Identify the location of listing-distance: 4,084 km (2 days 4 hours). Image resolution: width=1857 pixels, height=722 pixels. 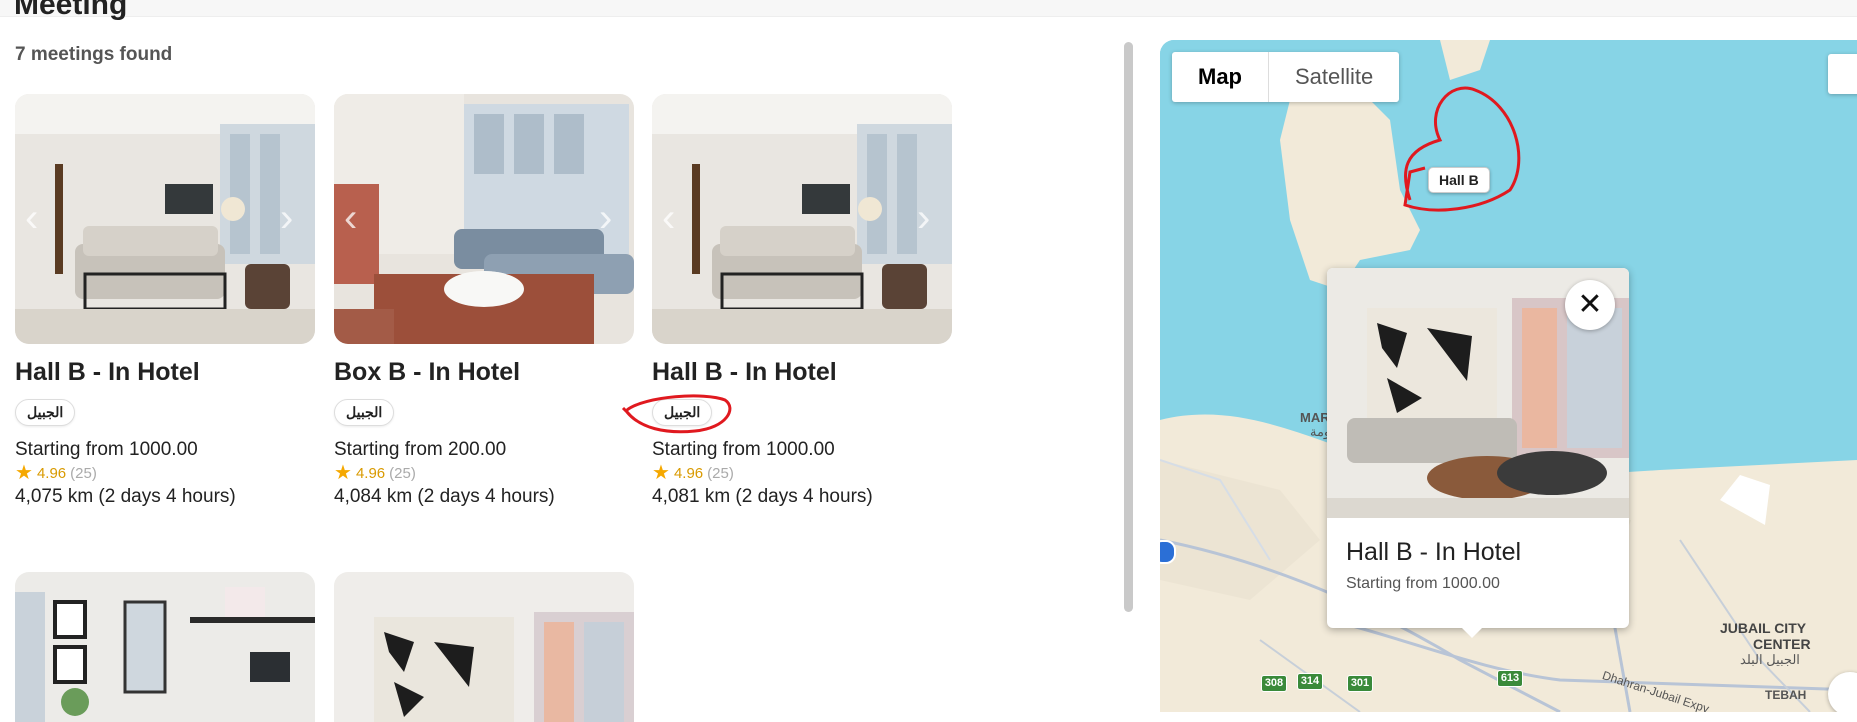
(444, 496).